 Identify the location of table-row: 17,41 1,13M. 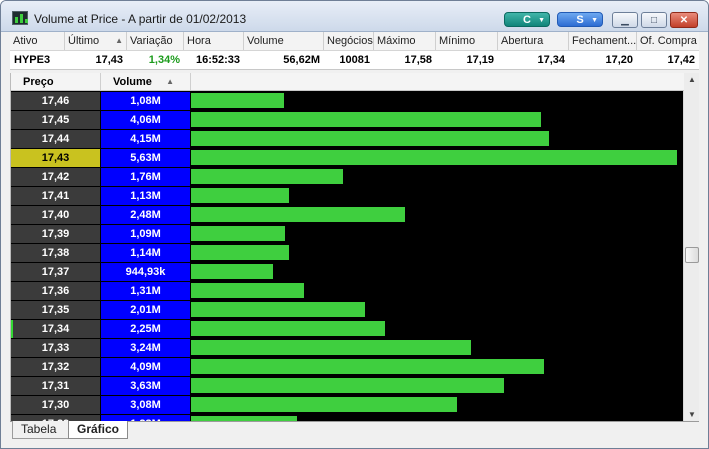
(347, 196).